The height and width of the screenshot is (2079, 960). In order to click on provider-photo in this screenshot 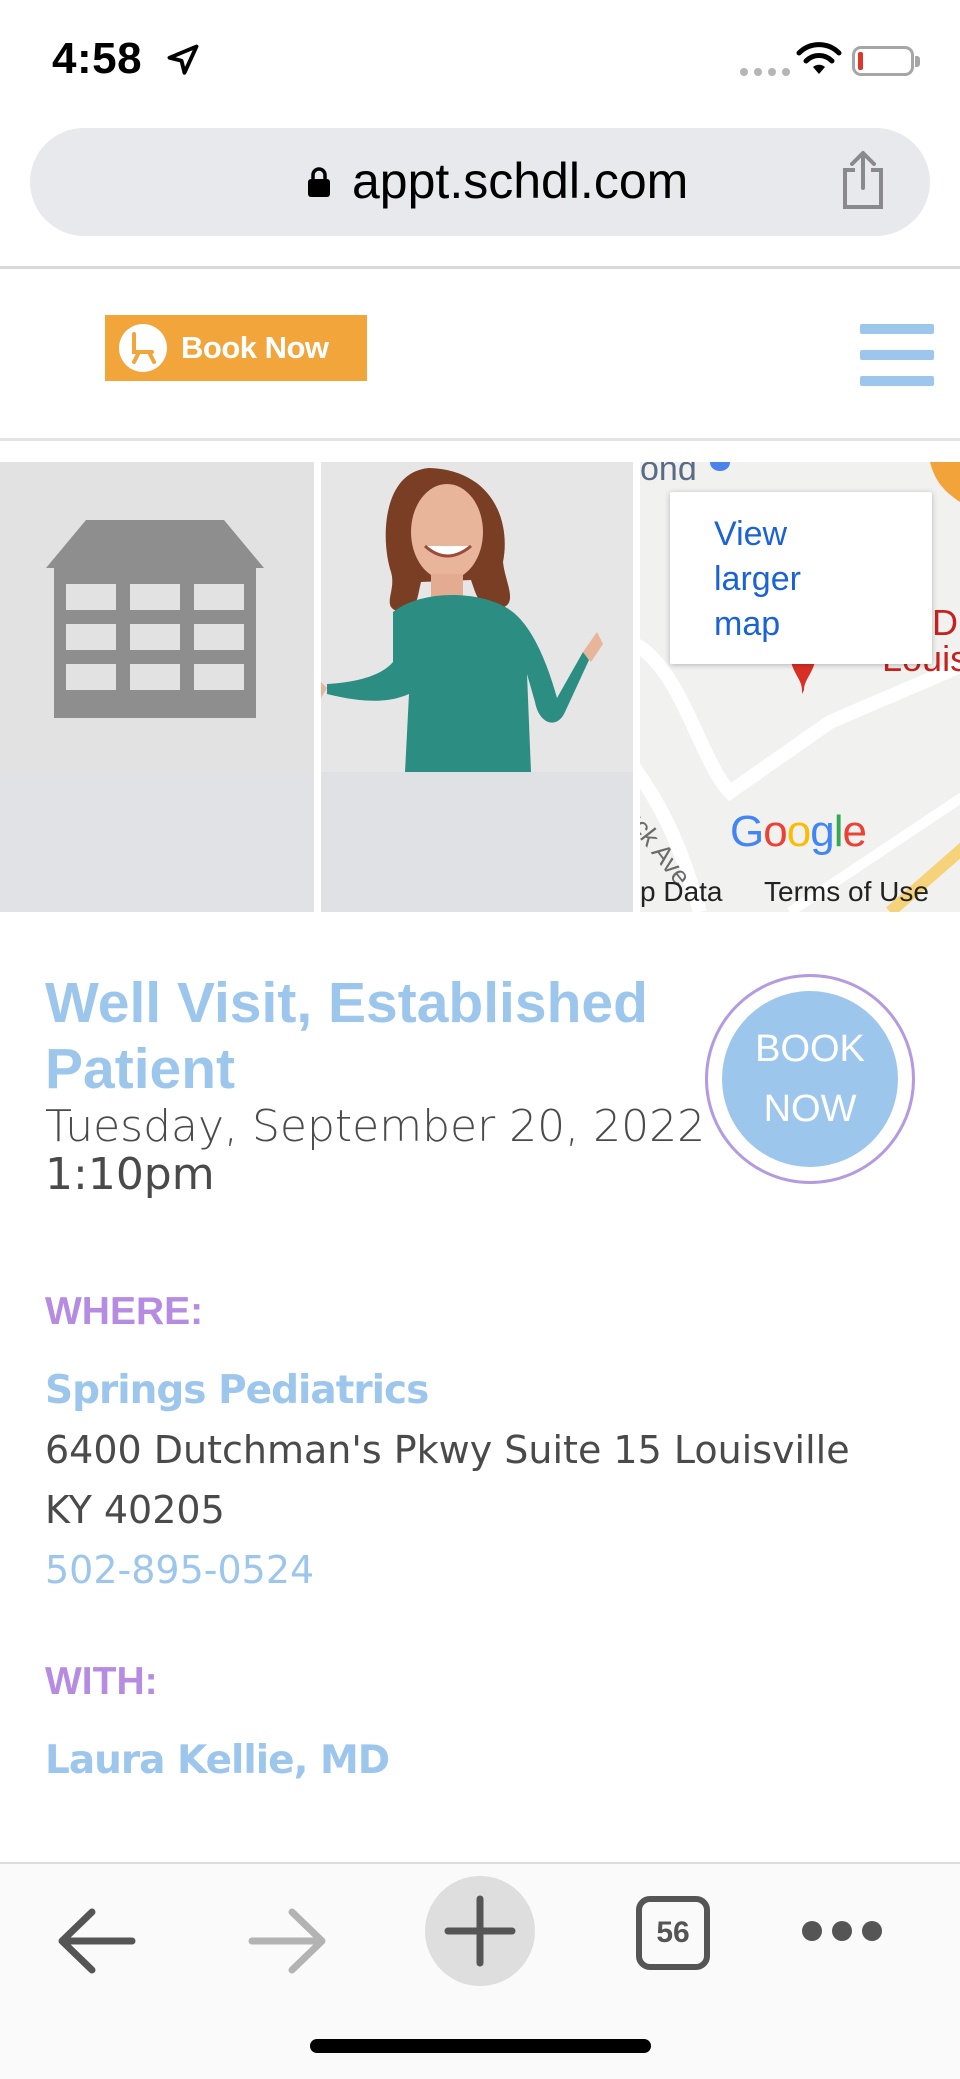, I will do `click(477, 687)`.